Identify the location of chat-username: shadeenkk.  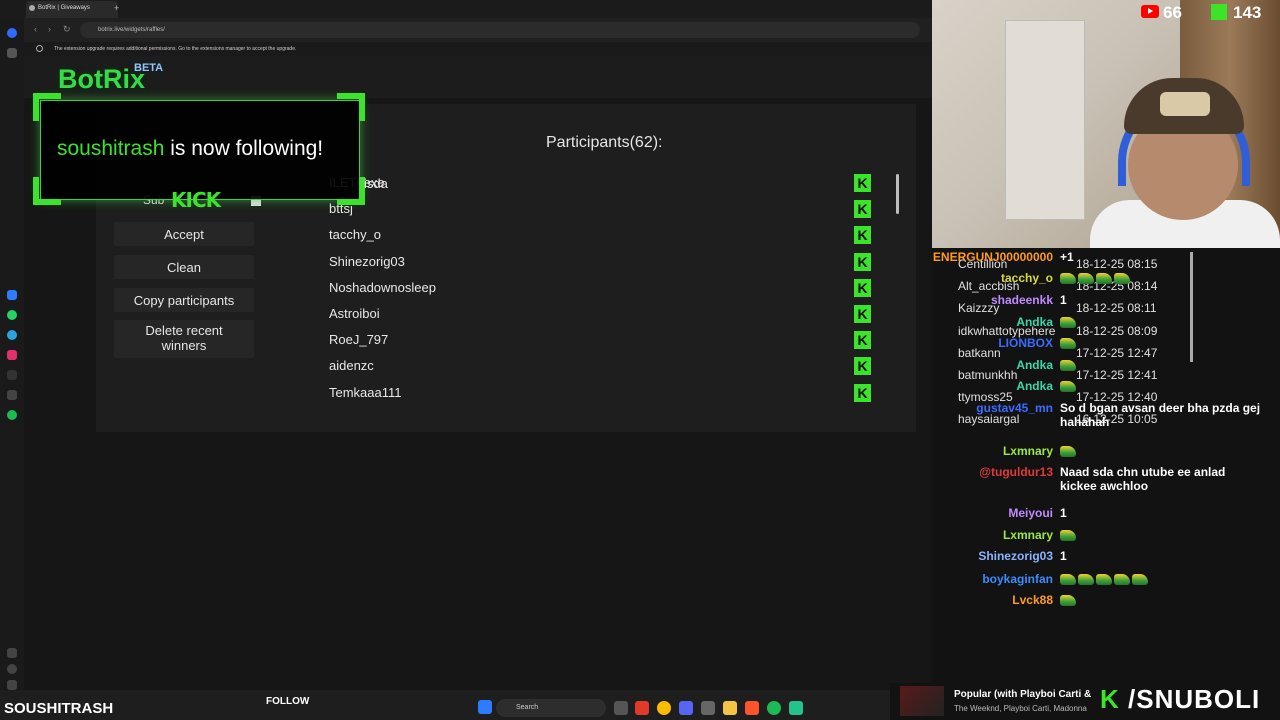
(976, 300).